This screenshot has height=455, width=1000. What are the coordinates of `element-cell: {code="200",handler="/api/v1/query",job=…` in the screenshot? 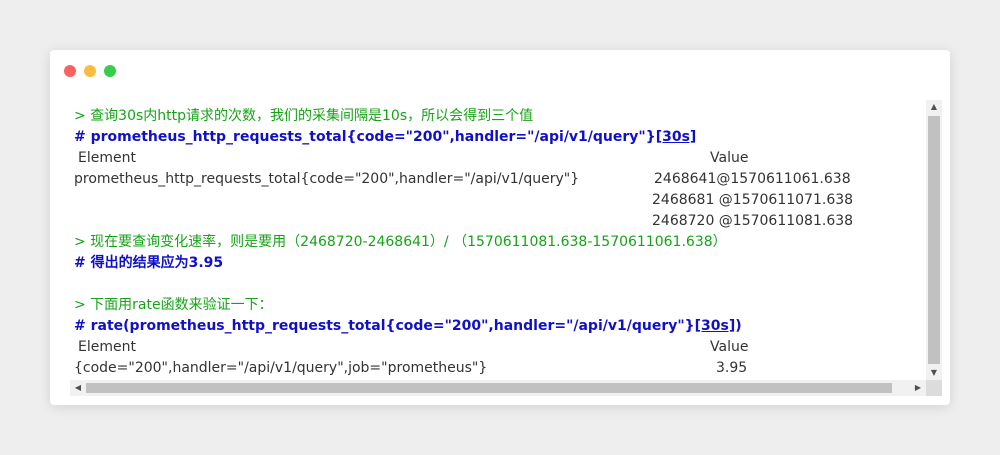 It's located at (281, 368).